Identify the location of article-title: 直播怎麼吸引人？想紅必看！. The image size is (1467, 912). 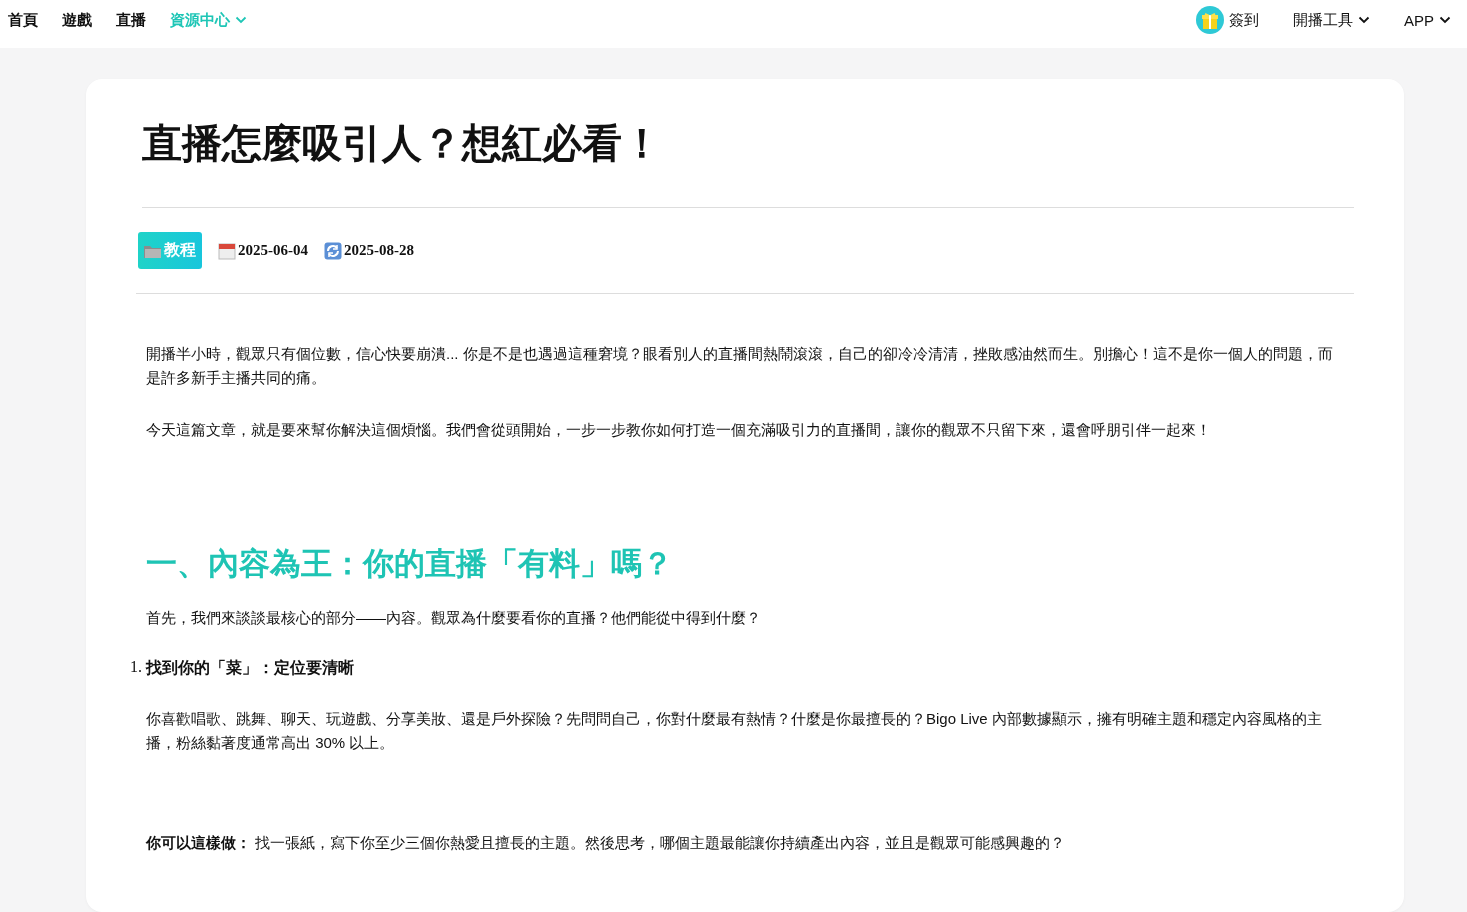
(748, 163).